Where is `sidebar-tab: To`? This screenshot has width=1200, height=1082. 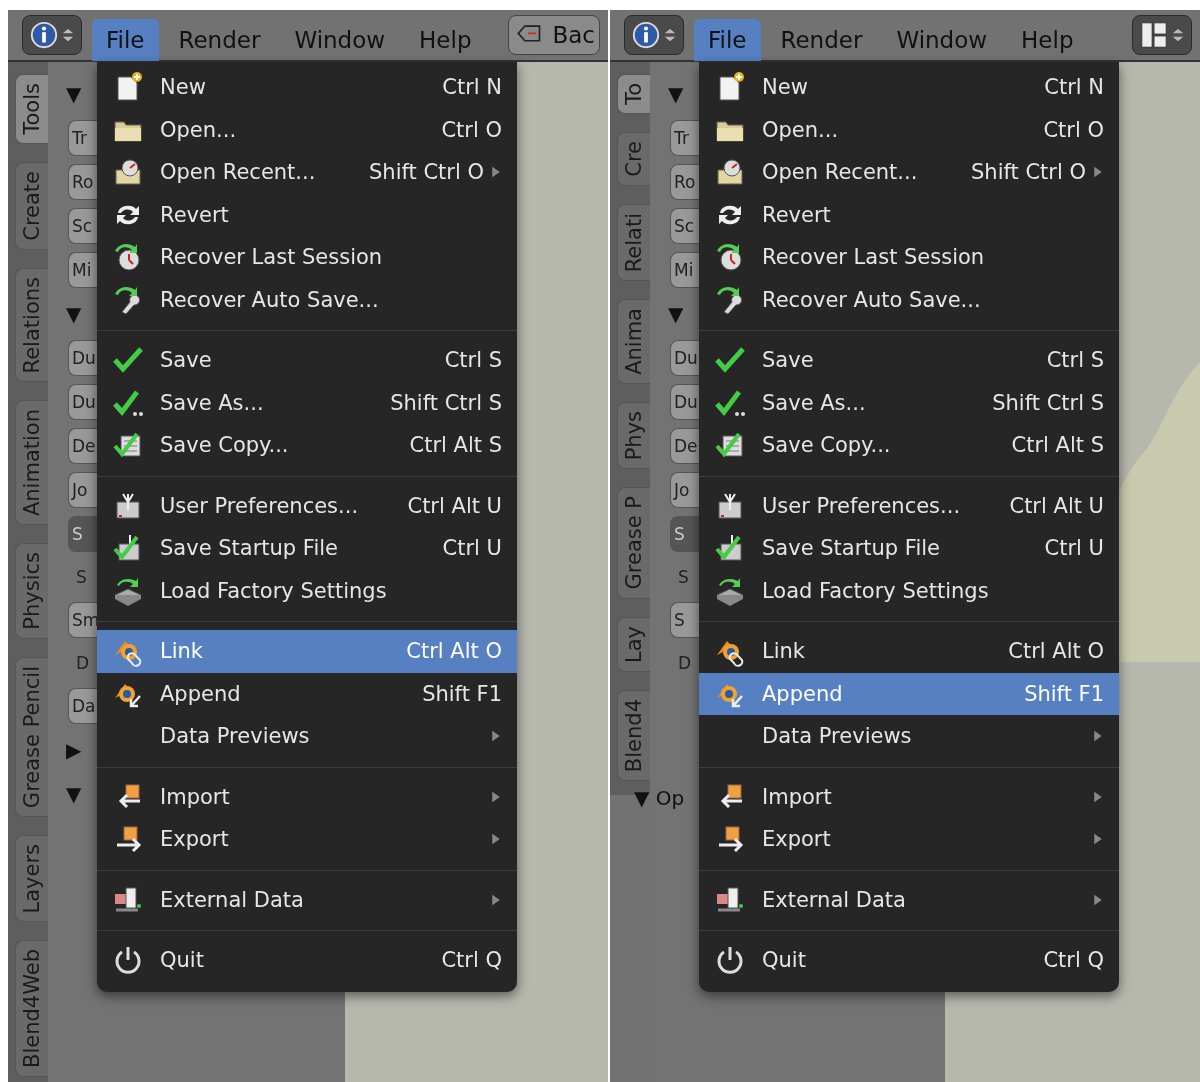
sidebar-tab: To is located at coordinates (633, 94).